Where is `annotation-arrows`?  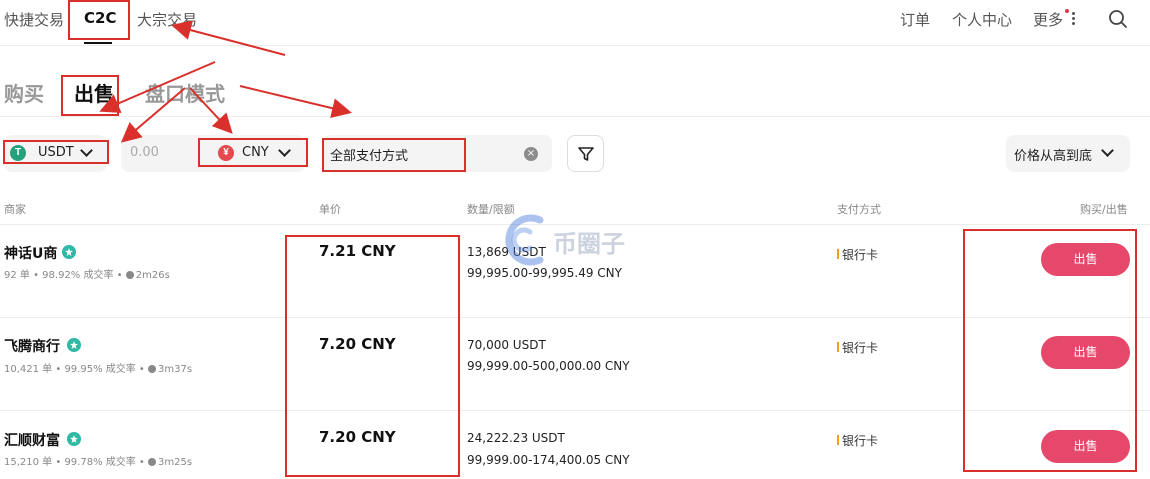
annotation-arrows is located at coordinates (225, 81).